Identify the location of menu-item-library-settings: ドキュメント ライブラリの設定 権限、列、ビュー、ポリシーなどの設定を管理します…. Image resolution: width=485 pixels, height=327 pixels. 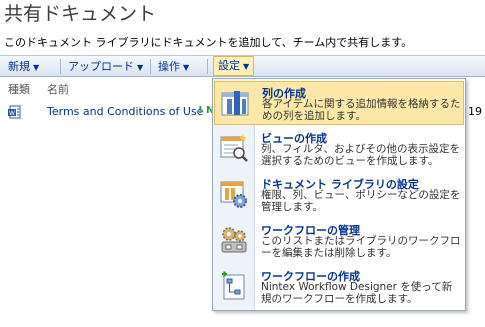
(339, 195).